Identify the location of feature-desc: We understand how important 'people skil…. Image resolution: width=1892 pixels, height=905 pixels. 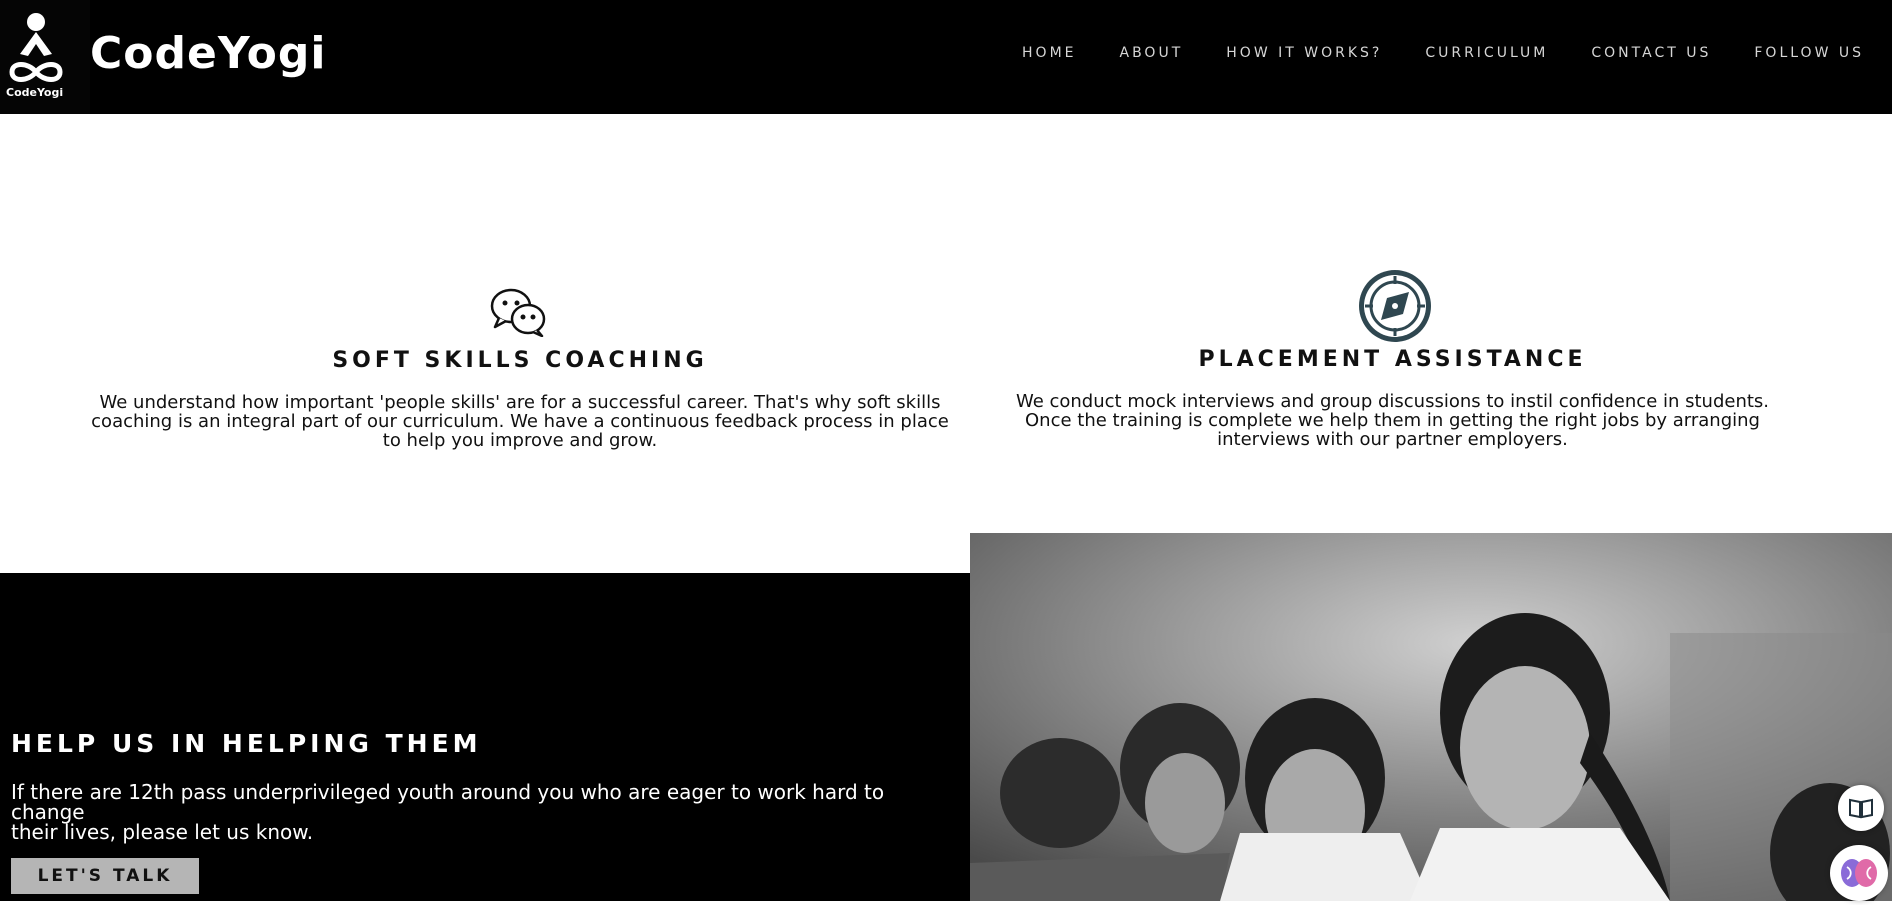
(520, 421).